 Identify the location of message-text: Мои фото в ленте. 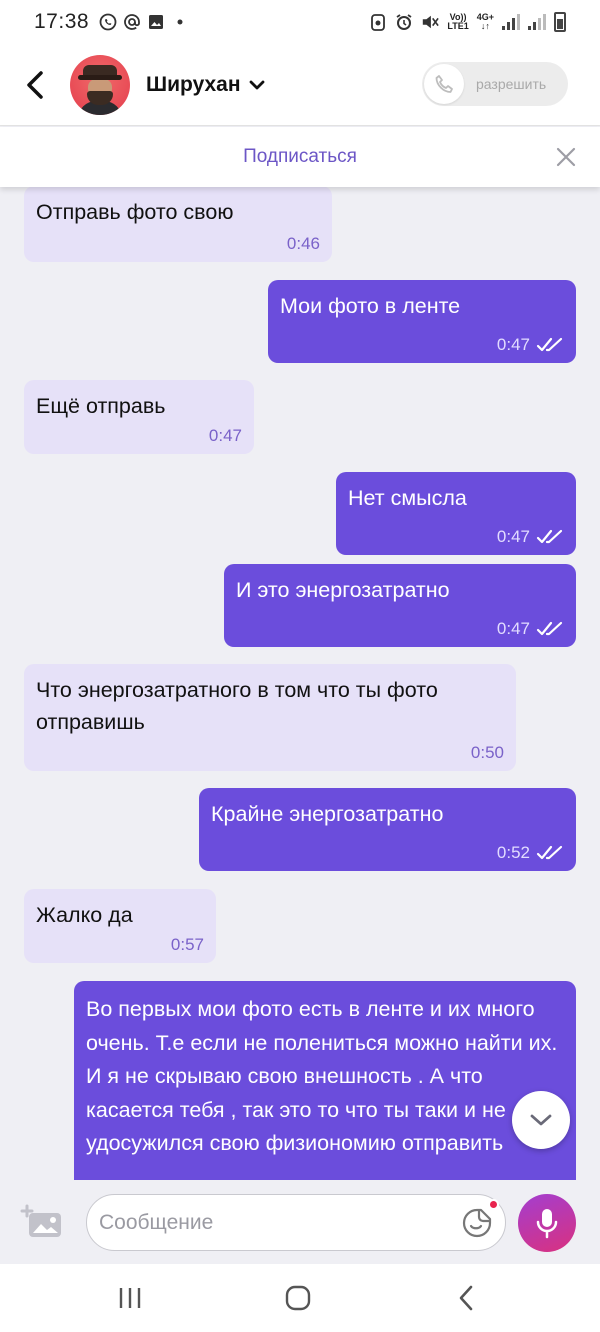
(370, 306).